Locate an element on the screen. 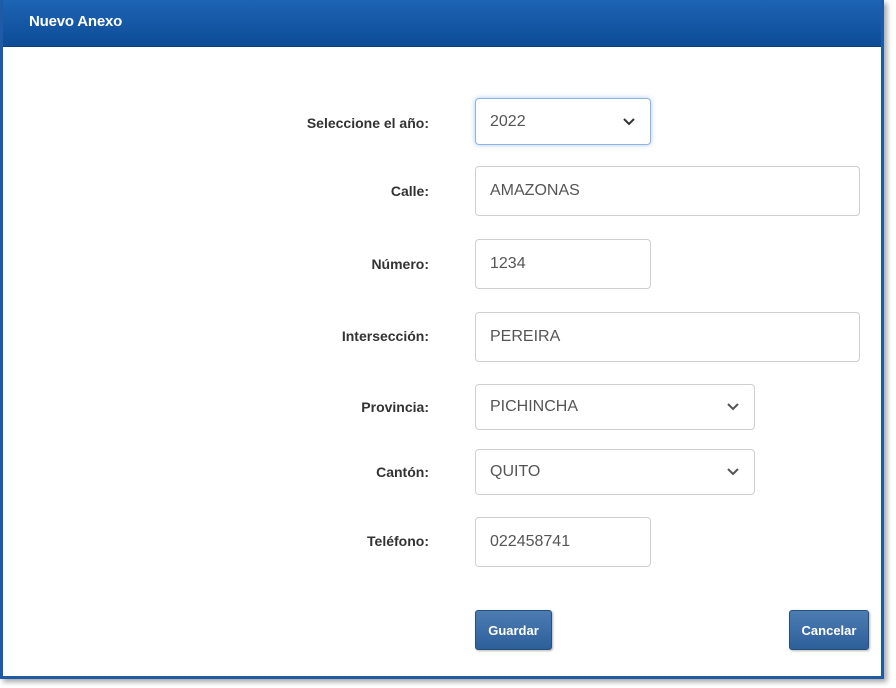  province-select: PICHINCHA is located at coordinates (615, 407).